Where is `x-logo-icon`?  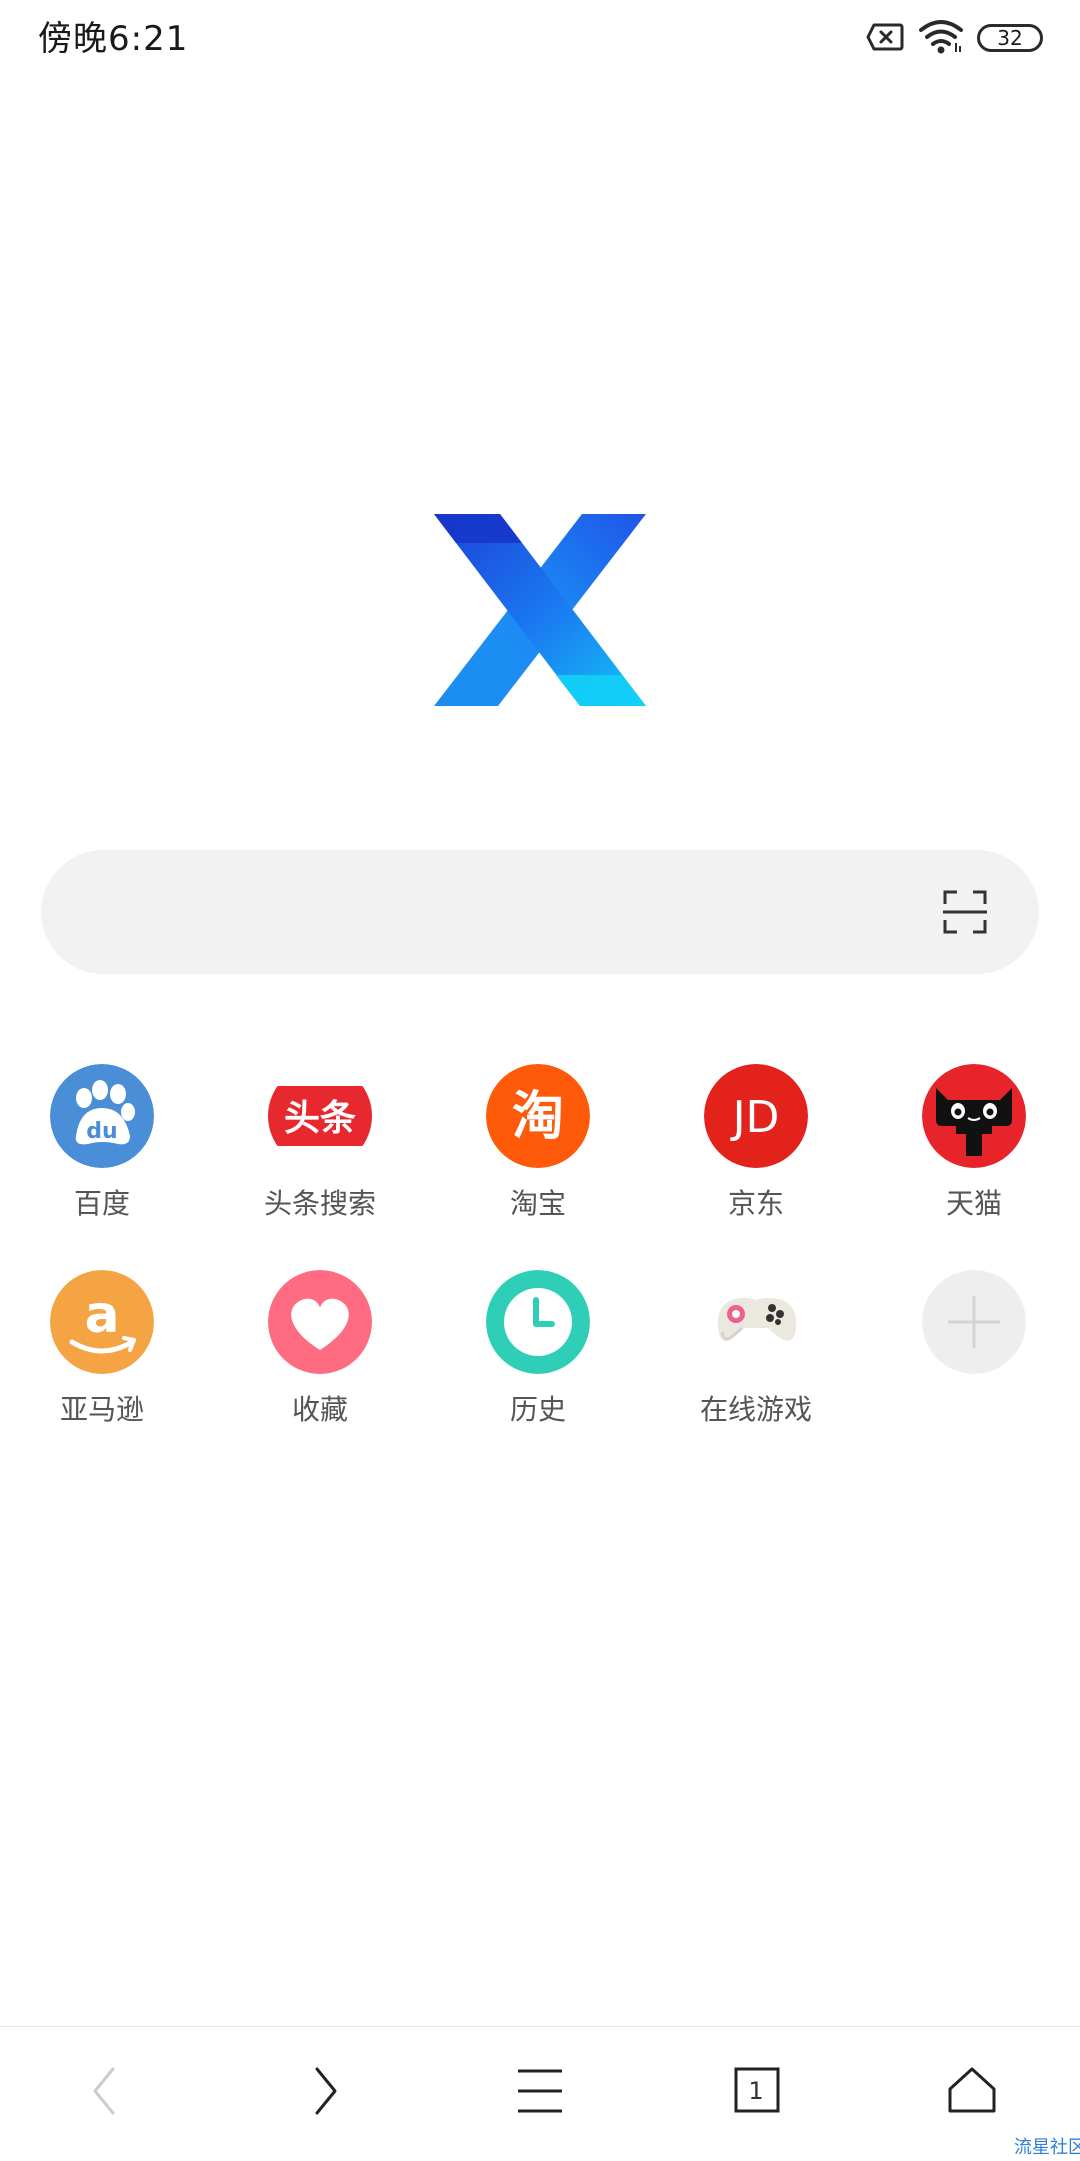
x-logo-icon is located at coordinates (540, 612).